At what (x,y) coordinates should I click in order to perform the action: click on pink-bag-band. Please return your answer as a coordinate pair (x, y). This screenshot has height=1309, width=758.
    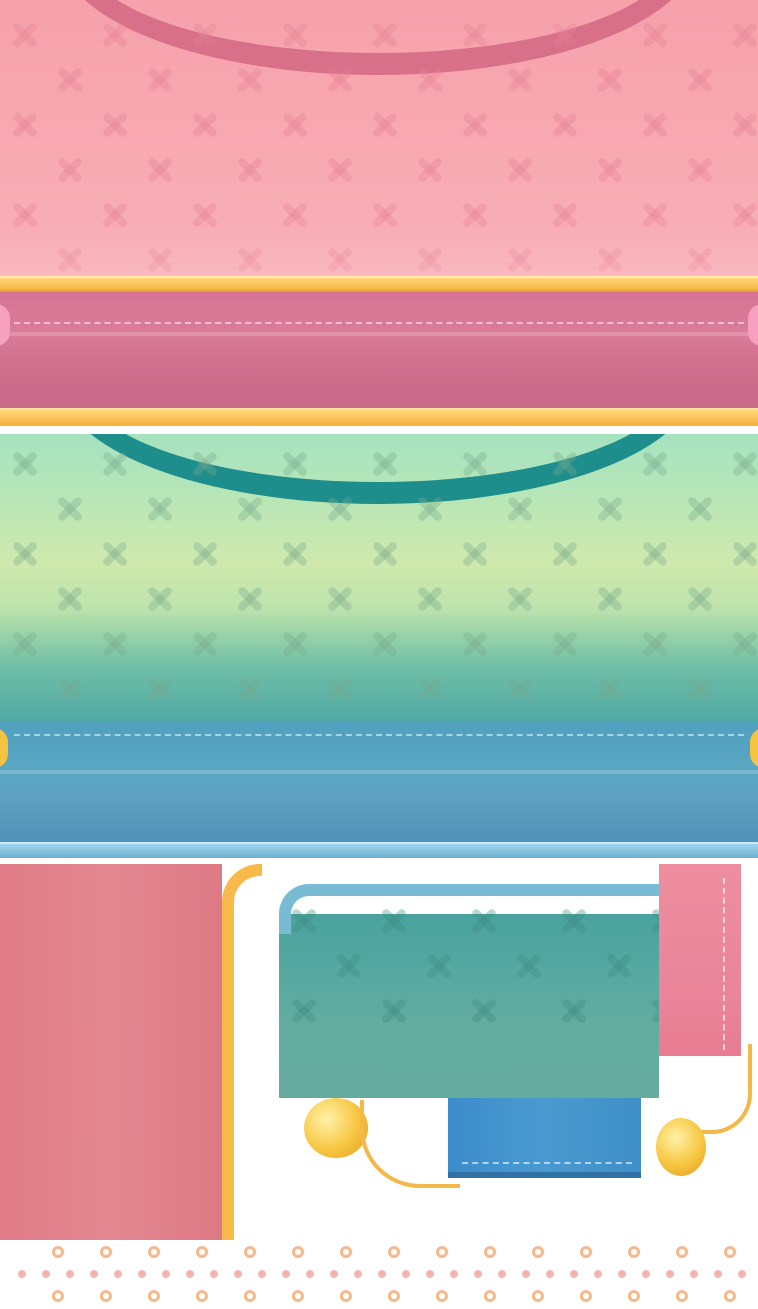
    Looking at the image, I should click on (379, 351).